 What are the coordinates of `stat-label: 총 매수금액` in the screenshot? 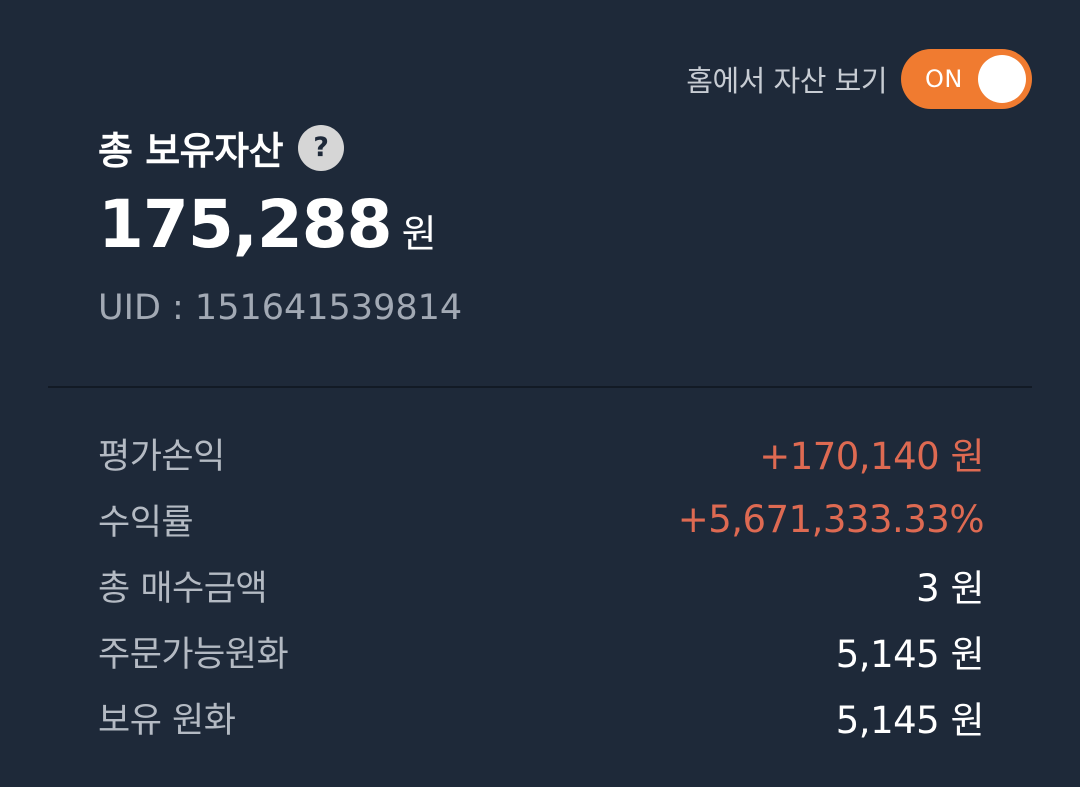 It's located at (183, 588).